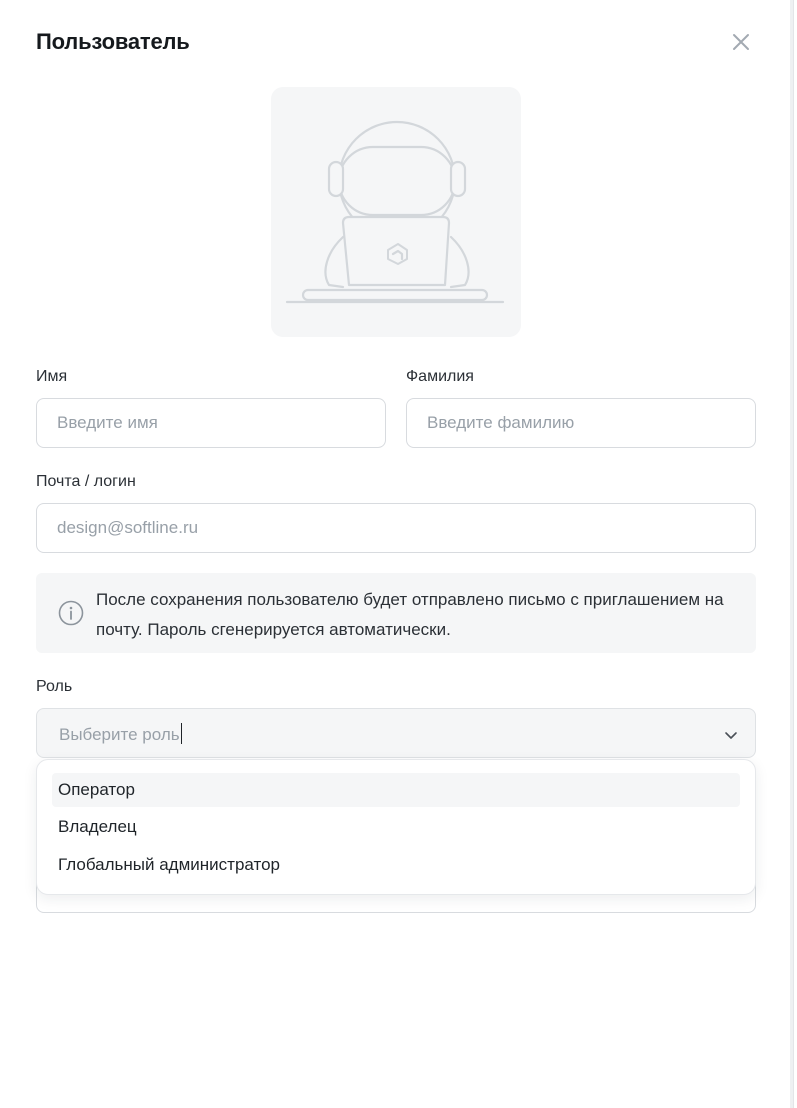 The image size is (797, 1108). Describe the element at coordinates (581, 423) in the screenshot. I see `last-name-input: Введите фамилию` at that location.